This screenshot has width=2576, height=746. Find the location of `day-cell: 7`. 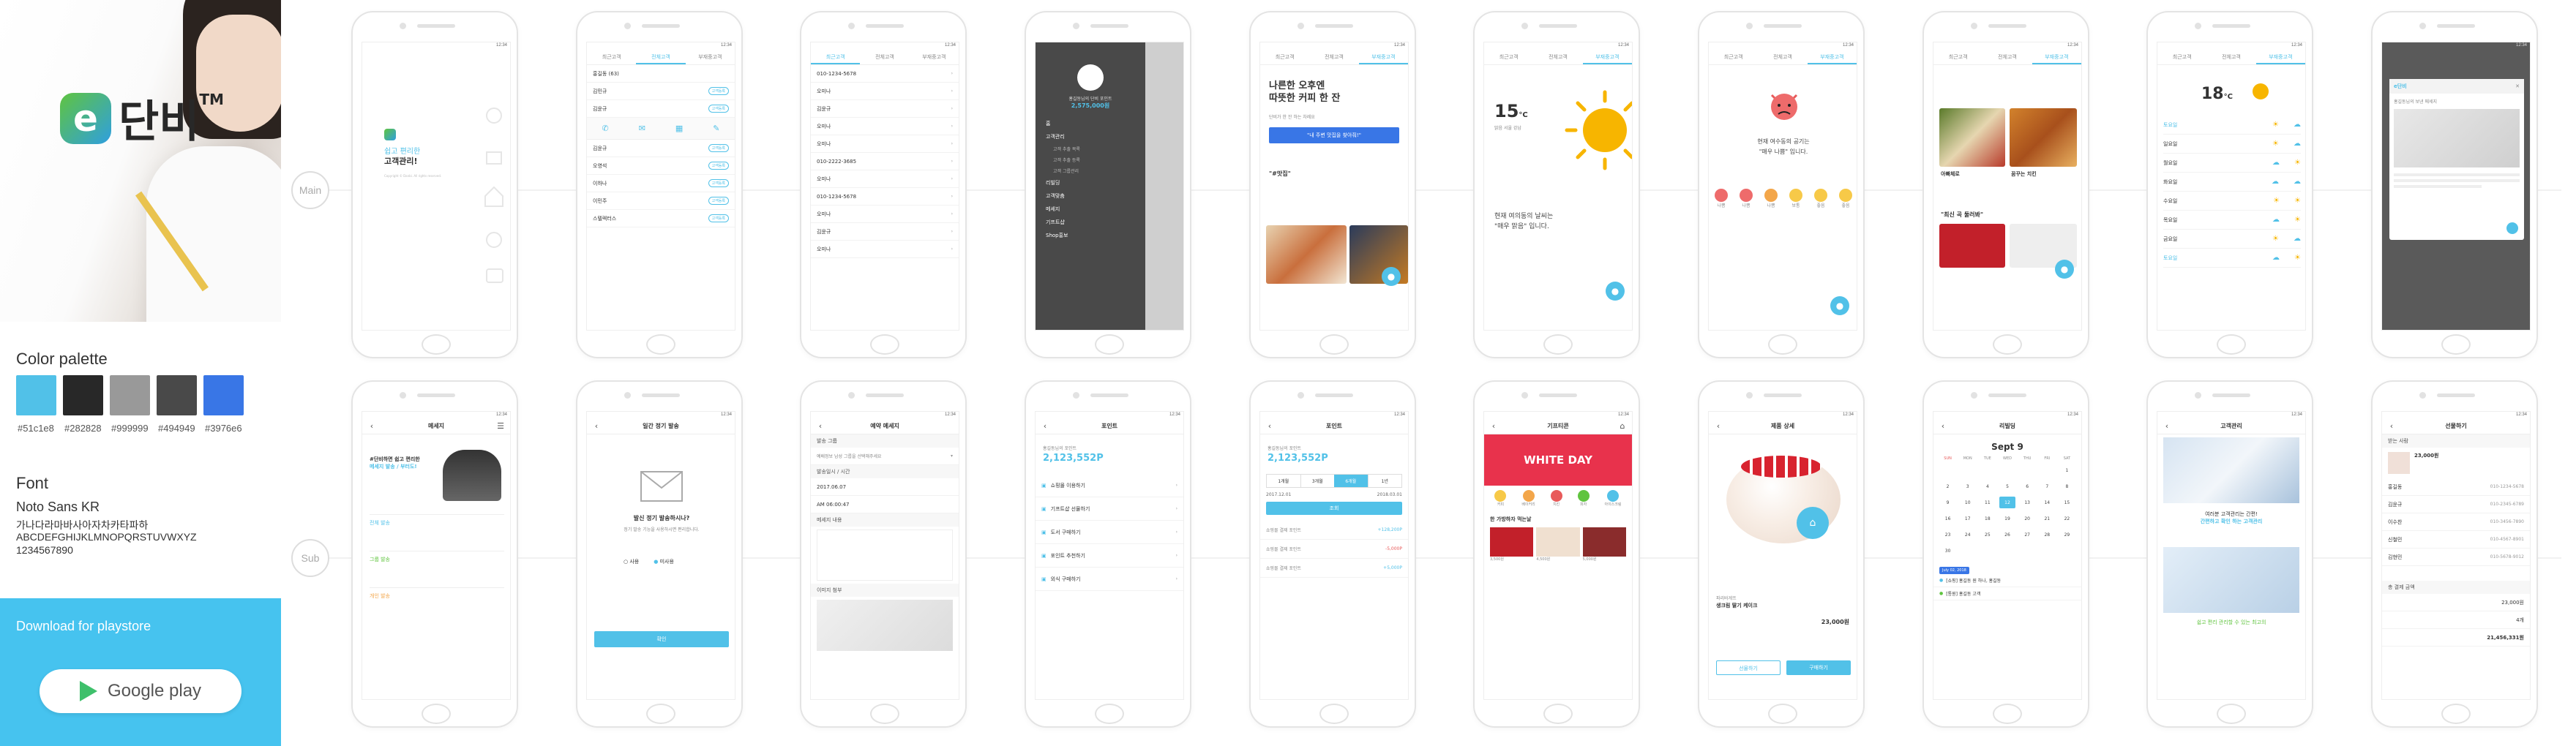

day-cell: 7 is located at coordinates (2047, 486).